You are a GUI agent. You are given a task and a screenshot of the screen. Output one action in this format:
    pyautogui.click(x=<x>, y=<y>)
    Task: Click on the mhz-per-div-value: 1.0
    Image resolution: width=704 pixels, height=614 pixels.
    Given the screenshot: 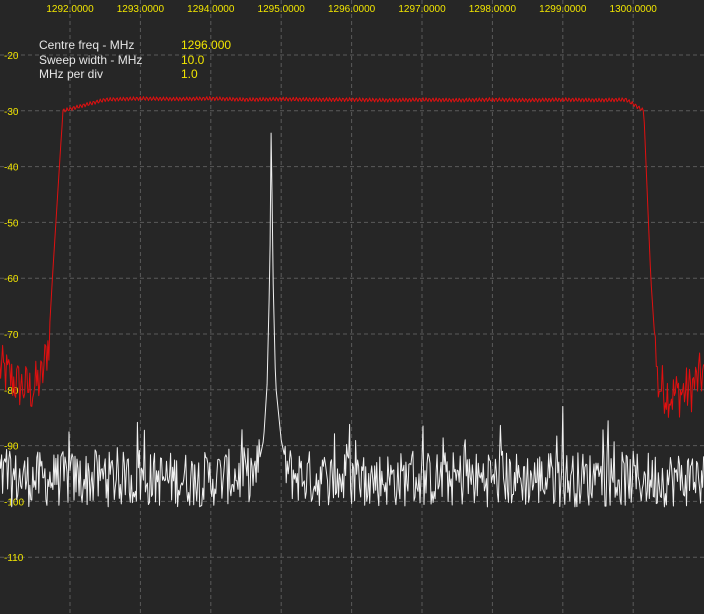 What is the action you would take?
    pyautogui.click(x=189, y=74)
    